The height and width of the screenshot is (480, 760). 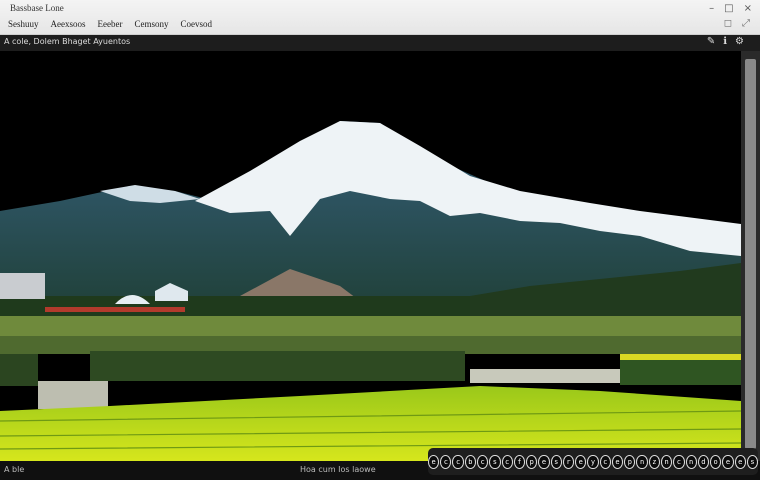 What do you see at coordinates (22, 286) in the screenshot?
I see `building-left` at bounding box center [22, 286].